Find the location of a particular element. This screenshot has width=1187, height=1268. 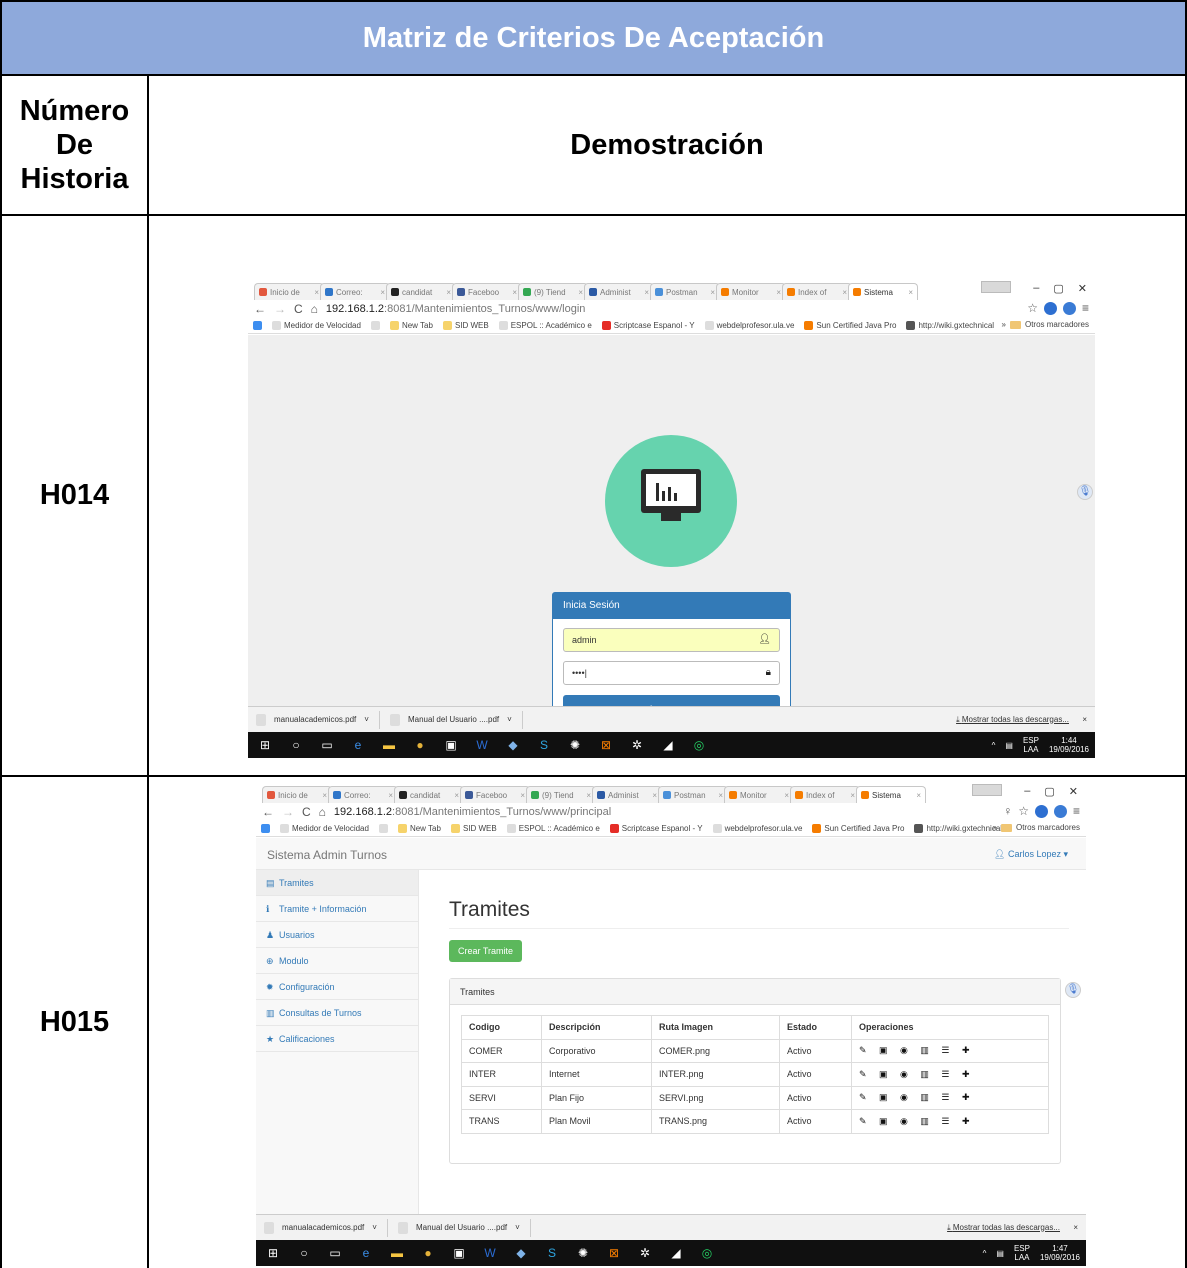

create-tramite-button: Crear Tramite is located at coordinates (485, 951).